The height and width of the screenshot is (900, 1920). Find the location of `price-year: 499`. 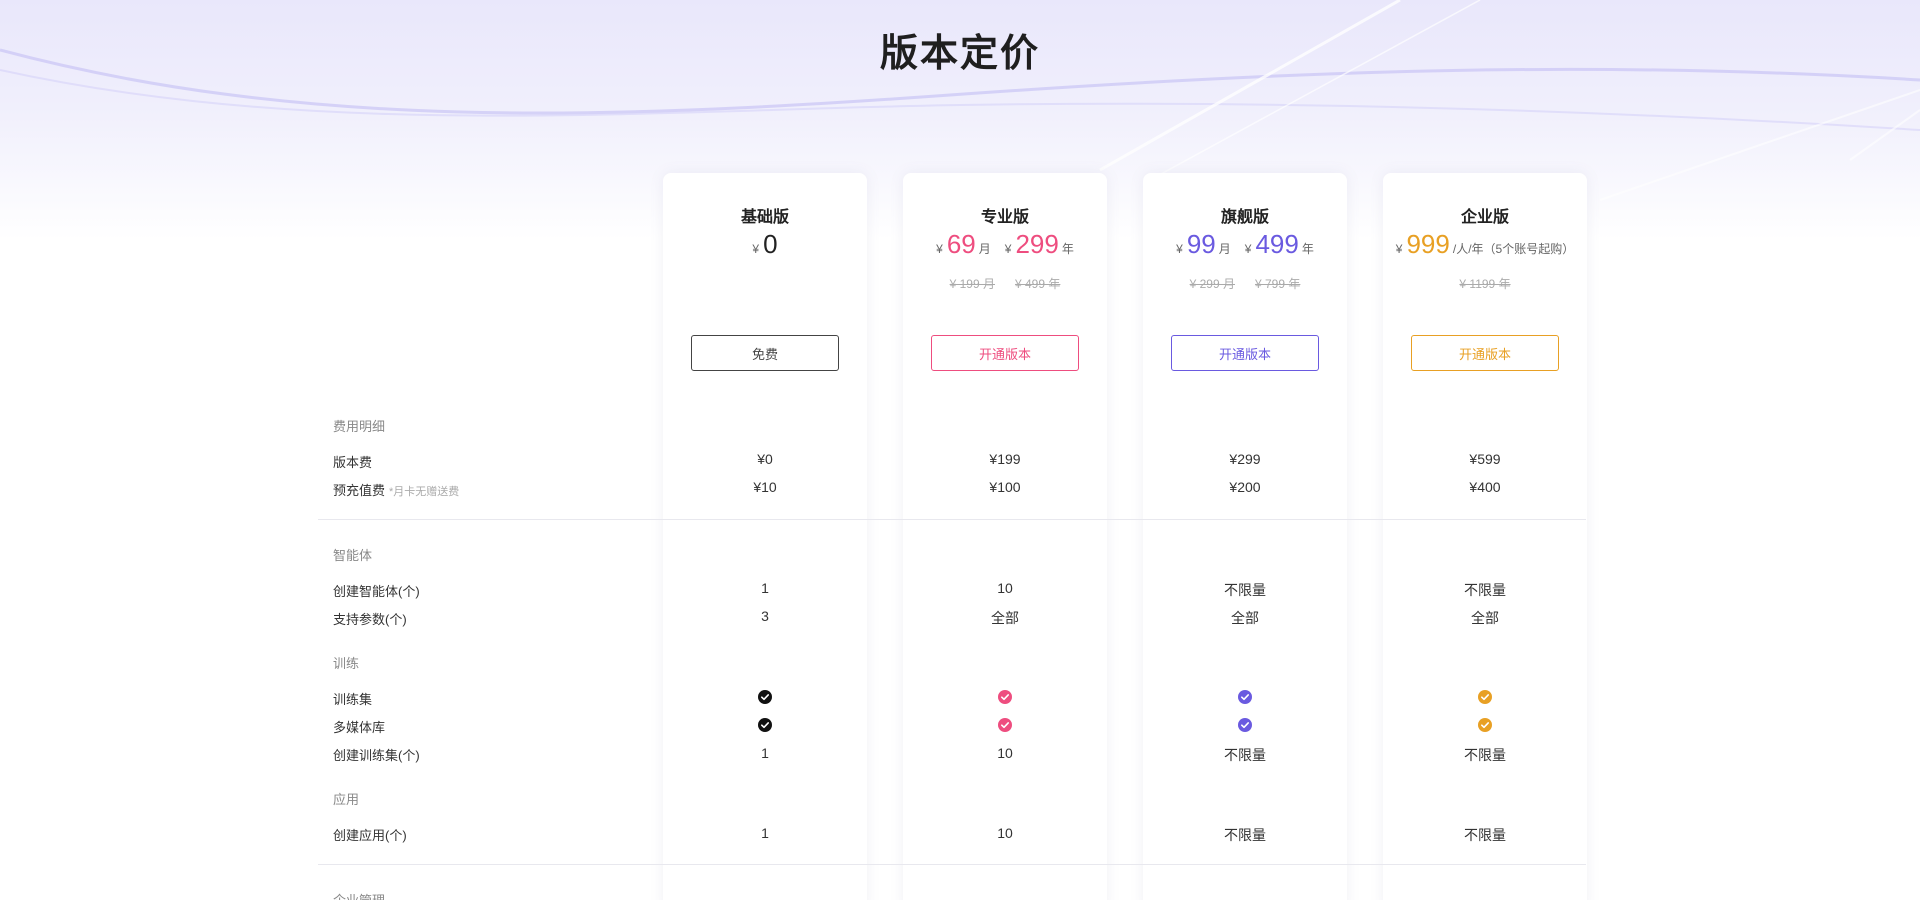

price-year: 499 is located at coordinates (1277, 244).